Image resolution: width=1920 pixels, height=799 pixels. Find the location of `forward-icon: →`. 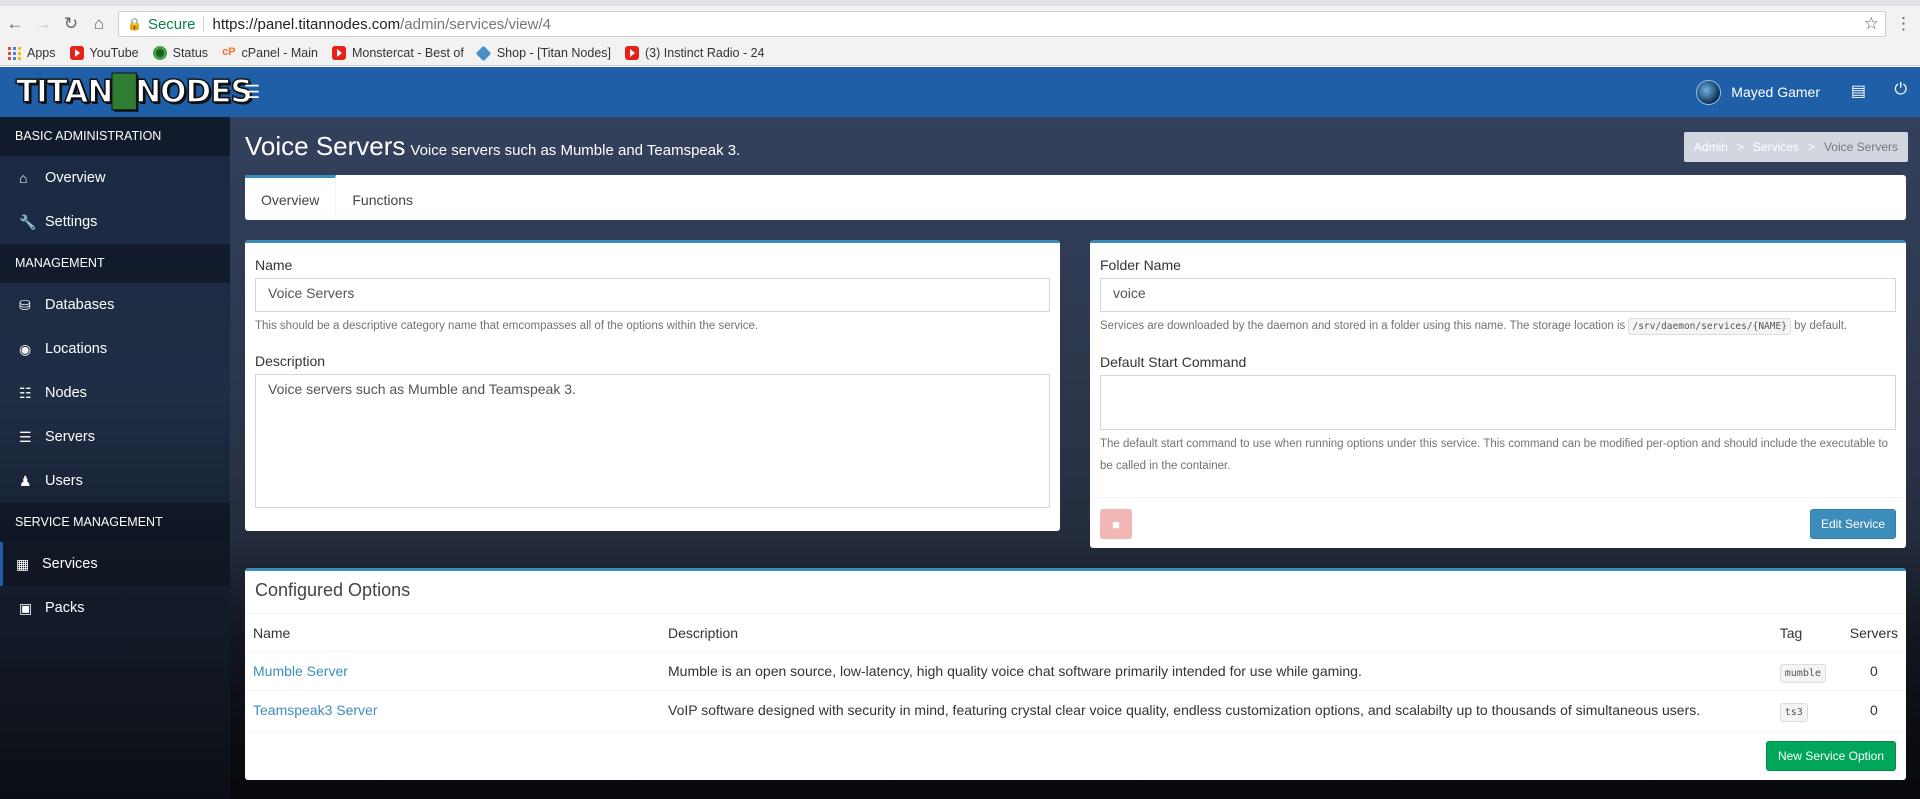

forward-icon: → is located at coordinates (43, 24).